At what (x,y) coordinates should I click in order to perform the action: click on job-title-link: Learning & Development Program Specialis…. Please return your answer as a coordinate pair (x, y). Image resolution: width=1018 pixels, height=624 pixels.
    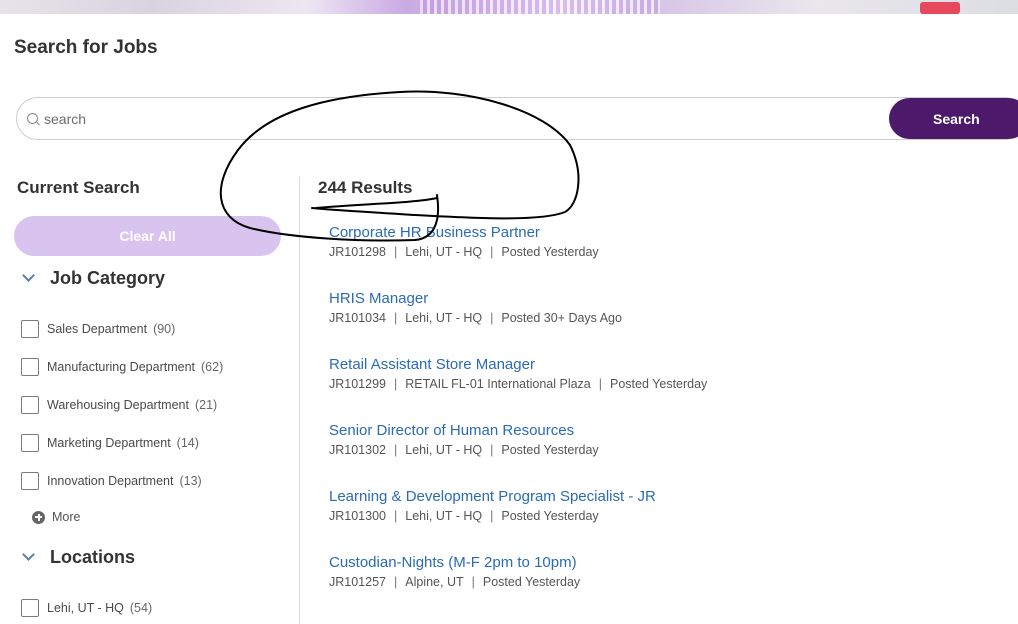
    Looking at the image, I should click on (669, 497).